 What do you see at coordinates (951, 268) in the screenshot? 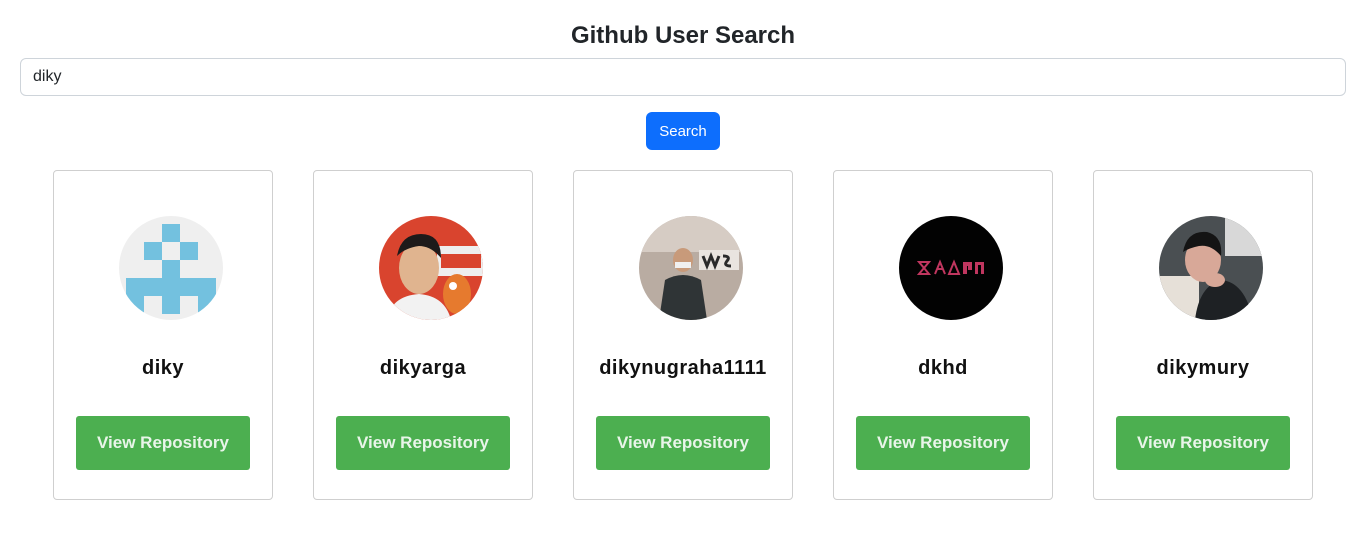
I see `logo-avatar` at bounding box center [951, 268].